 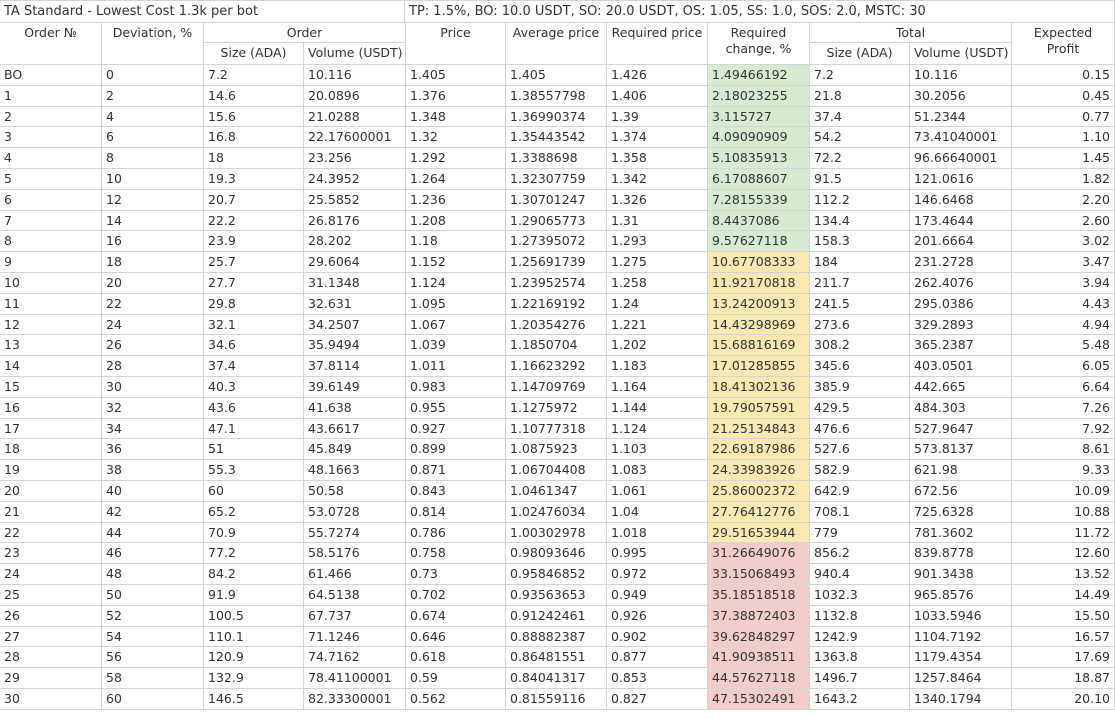 What do you see at coordinates (355, 366) in the screenshot?
I see `cell-order-volume: 37.8114` at bounding box center [355, 366].